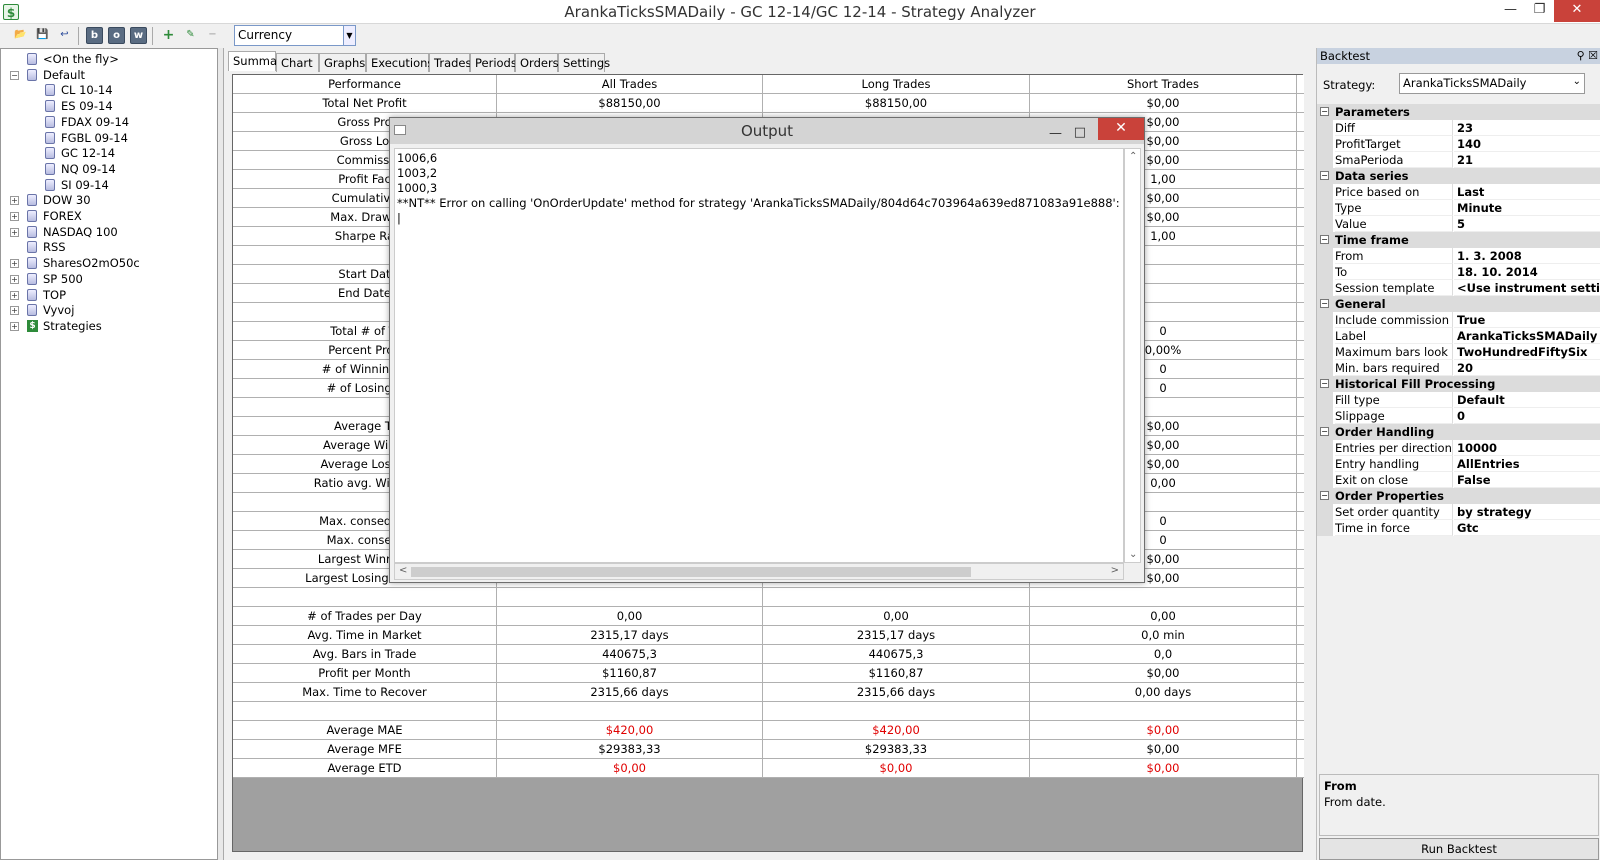 The width and height of the screenshot is (1600, 860). What do you see at coordinates (1527, 208) in the screenshot?
I see `property-value: Minute` at bounding box center [1527, 208].